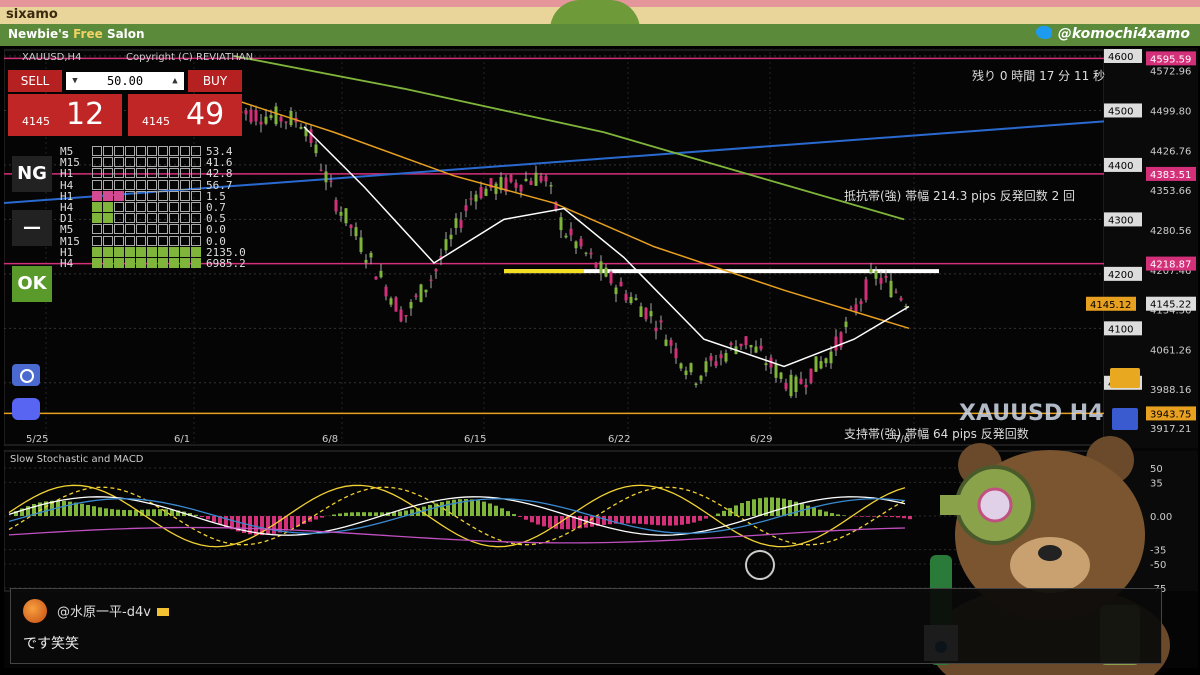 The image size is (1200, 675). What do you see at coordinates (75, 81) in the screenshot?
I see `lot-decrease-icon: ▼` at bounding box center [75, 81].